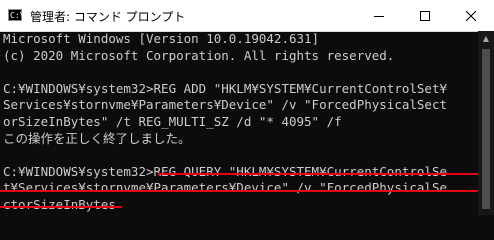 This screenshot has height=240, width=494. What do you see at coordinates (486, 39) in the screenshot?
I see `scroll-up-arrow-icon: ▲` at bounding box center [486, 39].